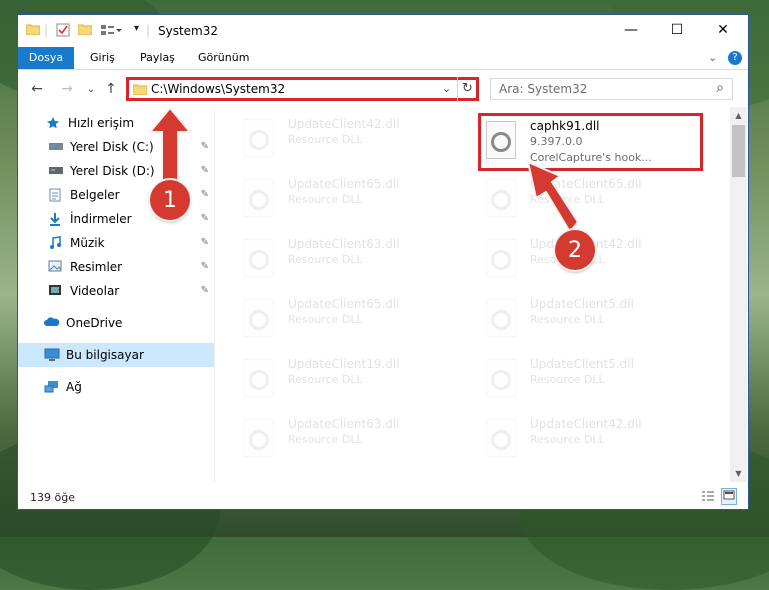 The image size is (769, 590). What do you see at coordinates (738, 473) in the screenshot?
I see `scroll-down-icon: ▼` at bounding box center [738, 473].